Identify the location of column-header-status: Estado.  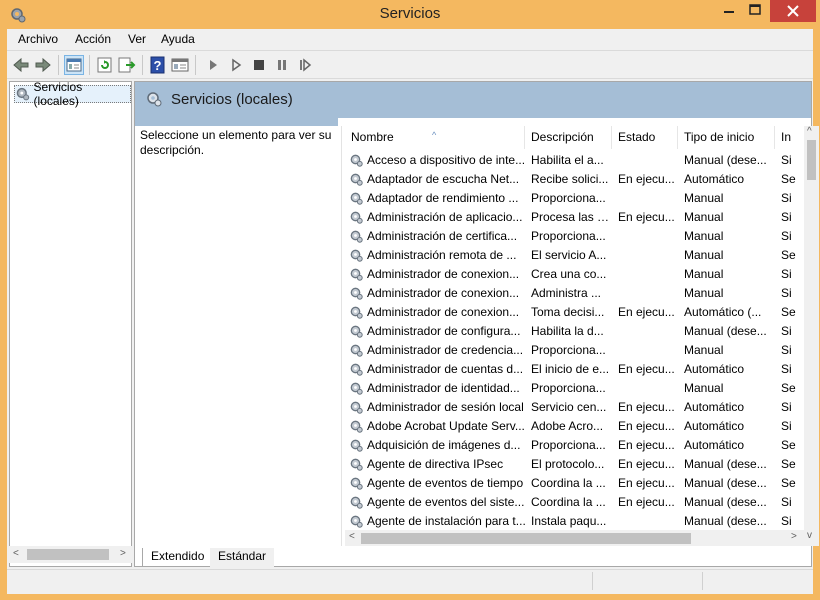
(645, 137).